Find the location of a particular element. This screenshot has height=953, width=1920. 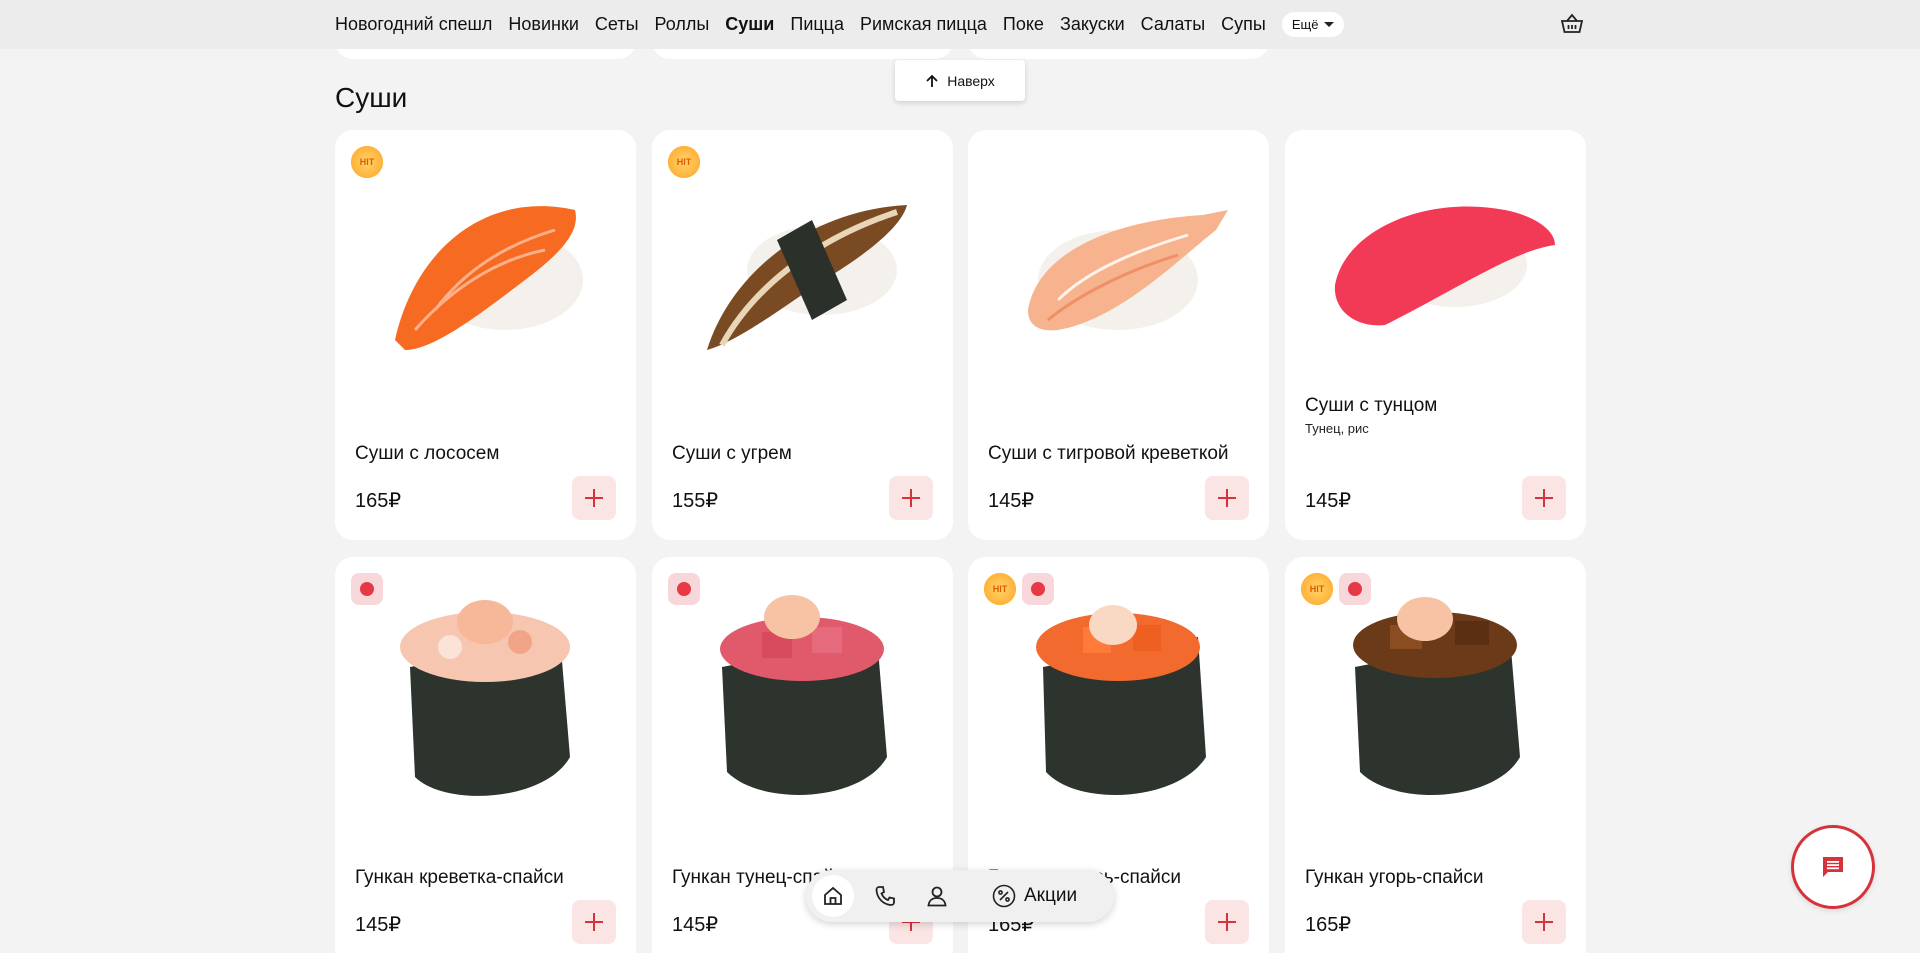

nav-item-rolls: Роллы is located at coordinates (682, 24).